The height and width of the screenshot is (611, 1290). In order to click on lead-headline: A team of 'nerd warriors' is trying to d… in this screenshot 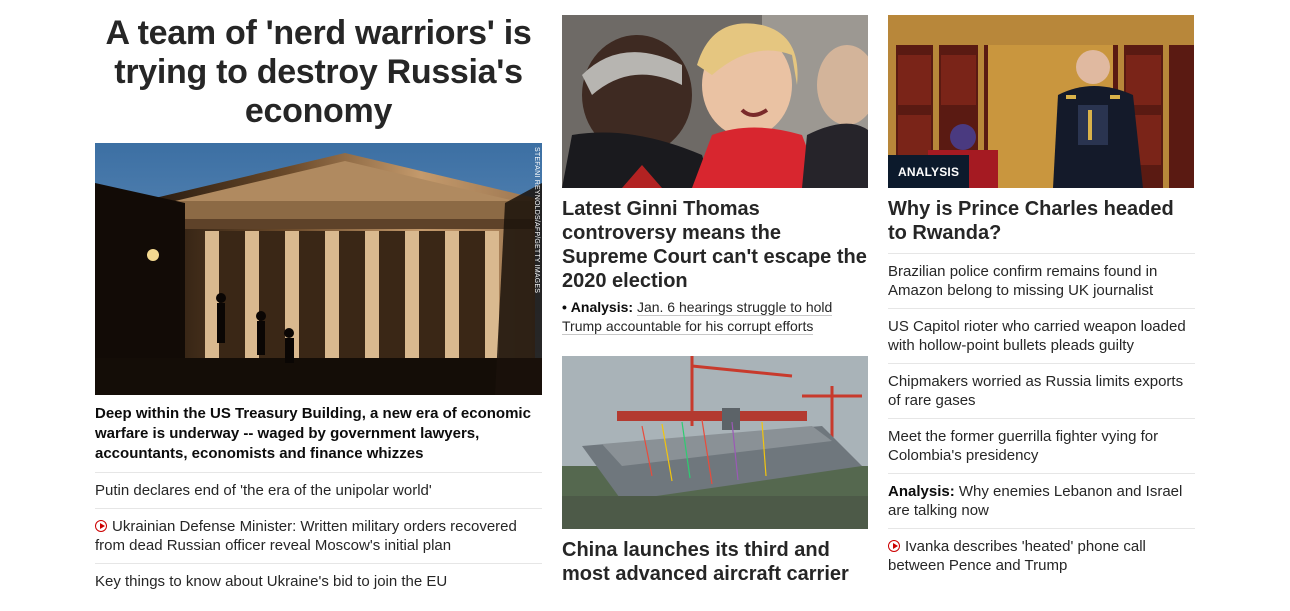, I will do `click(318, 72)`.